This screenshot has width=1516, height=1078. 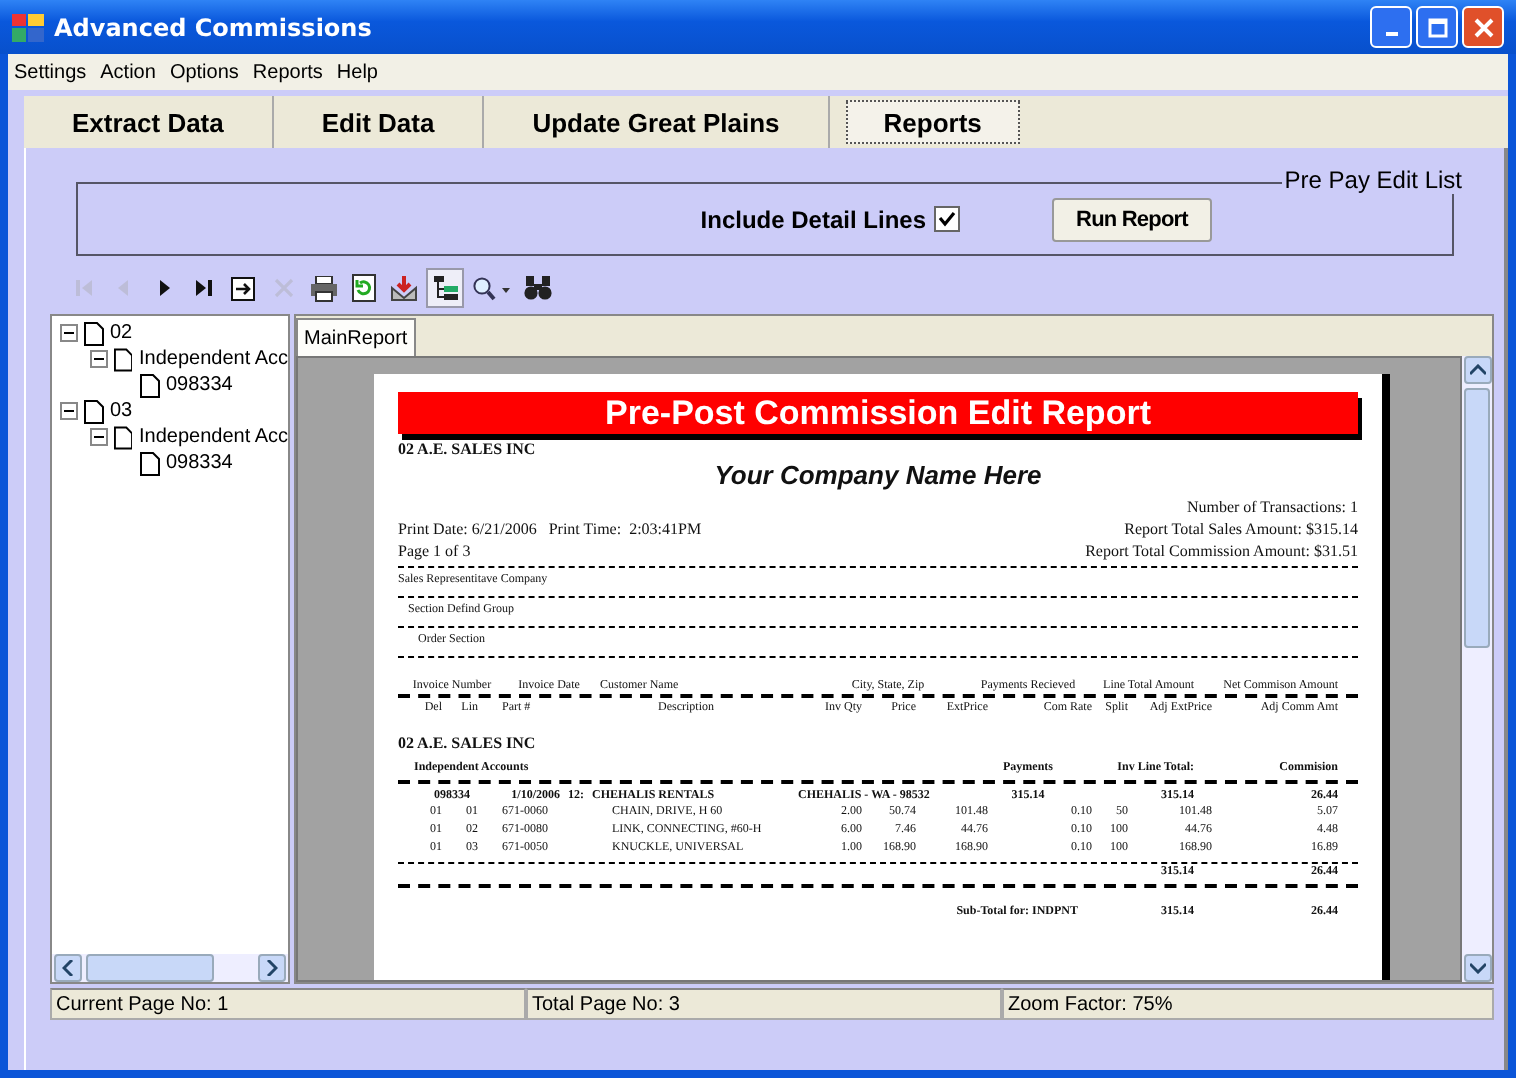 I want to click on summary-text: Report Total Sales Amount: $315.14, so click(x=1241, y=529).